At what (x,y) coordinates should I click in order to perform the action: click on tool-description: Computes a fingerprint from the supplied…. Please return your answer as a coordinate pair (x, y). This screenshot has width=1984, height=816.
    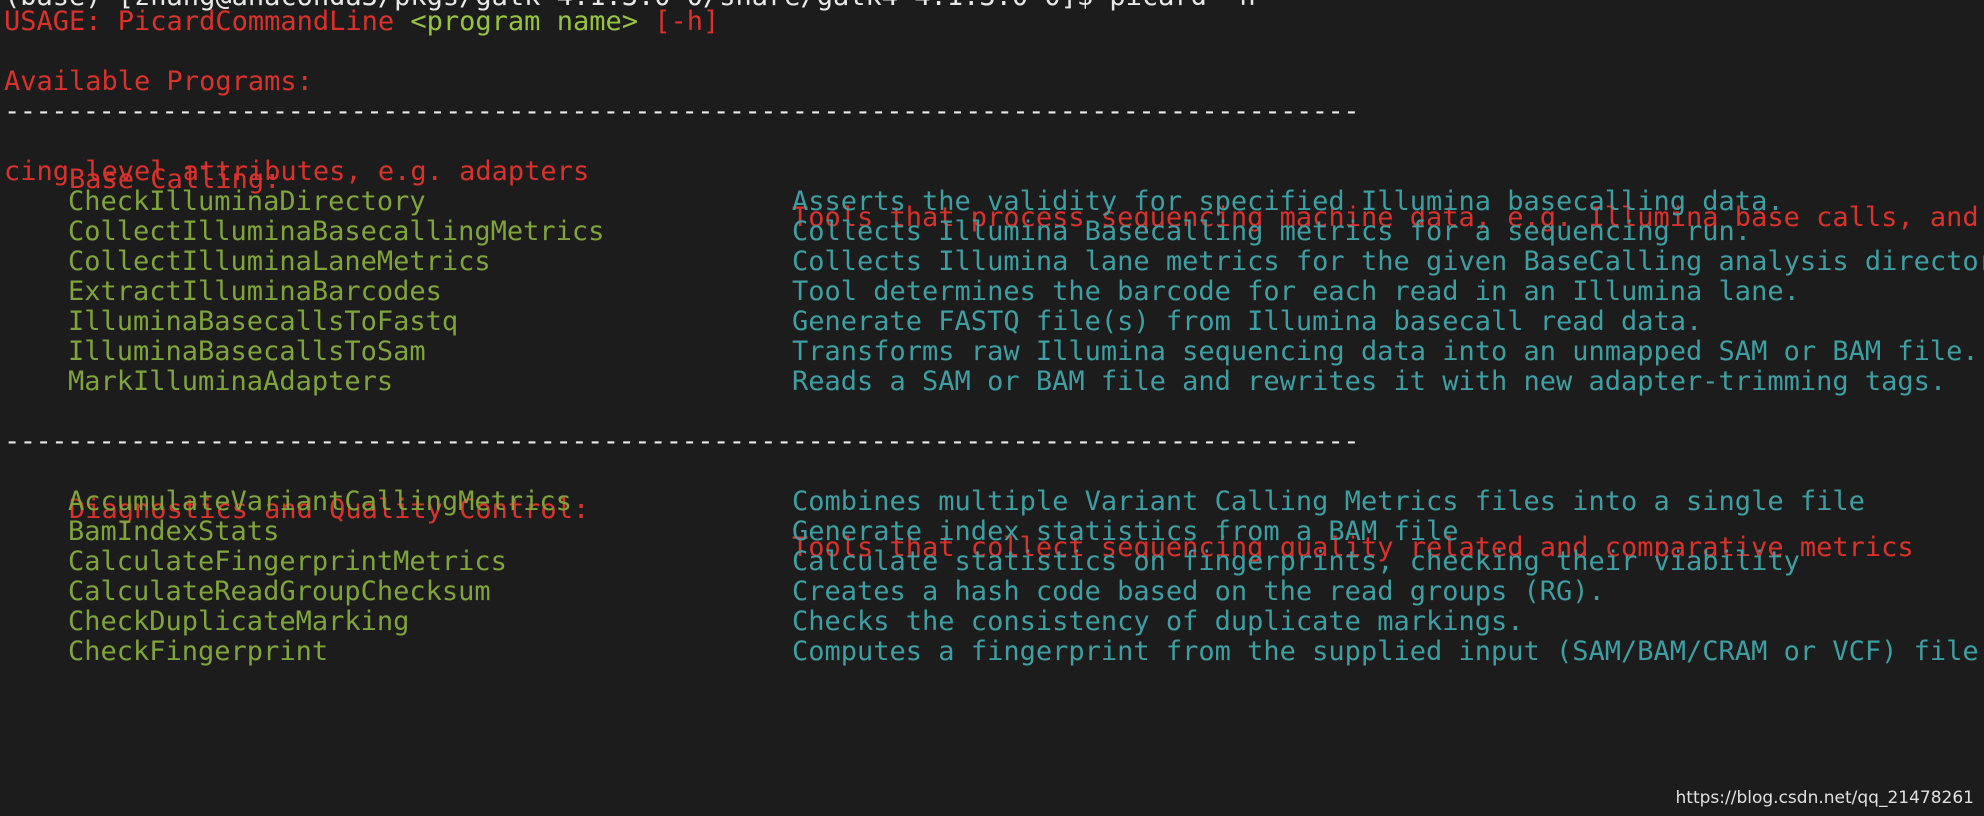
    Looking at the image, I should click on (1385, 651).